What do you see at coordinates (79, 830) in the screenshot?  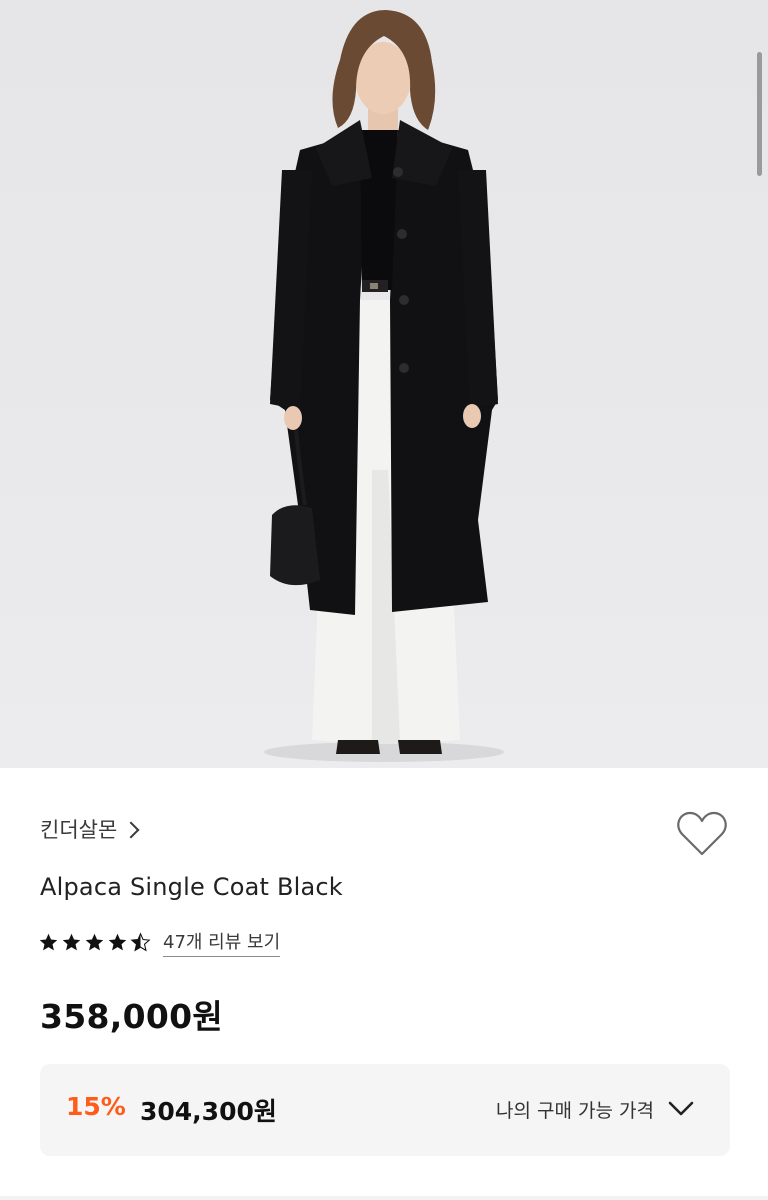 I see `brand-name: 킨더살몬` at bounding box center [79, 830].